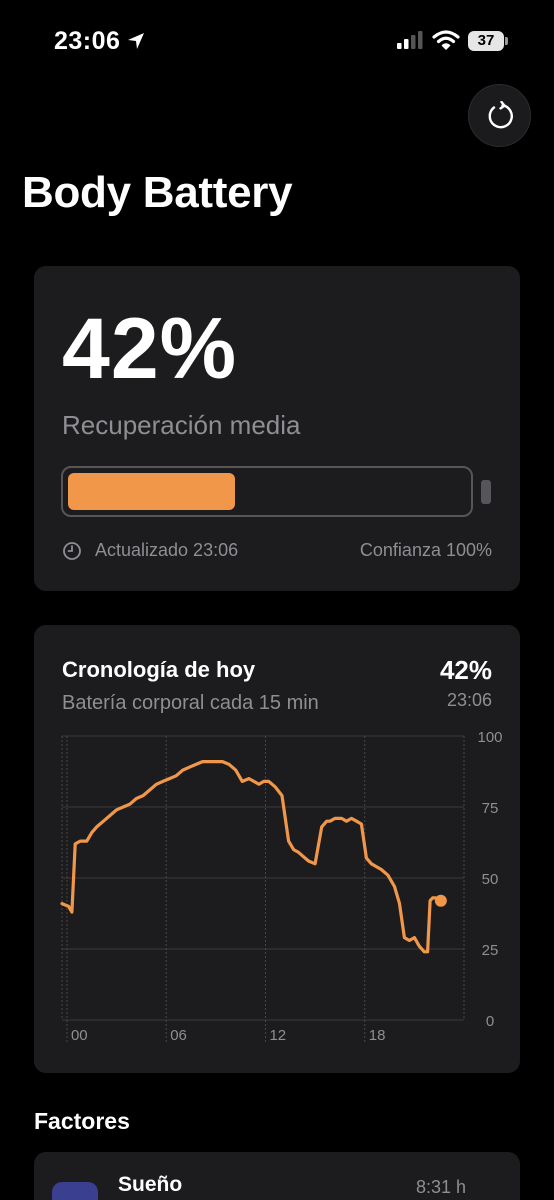 The image size is (554, 1200). I want to click on factor-item-sleep: Sueño 8:31 h, so click(277, 1176).